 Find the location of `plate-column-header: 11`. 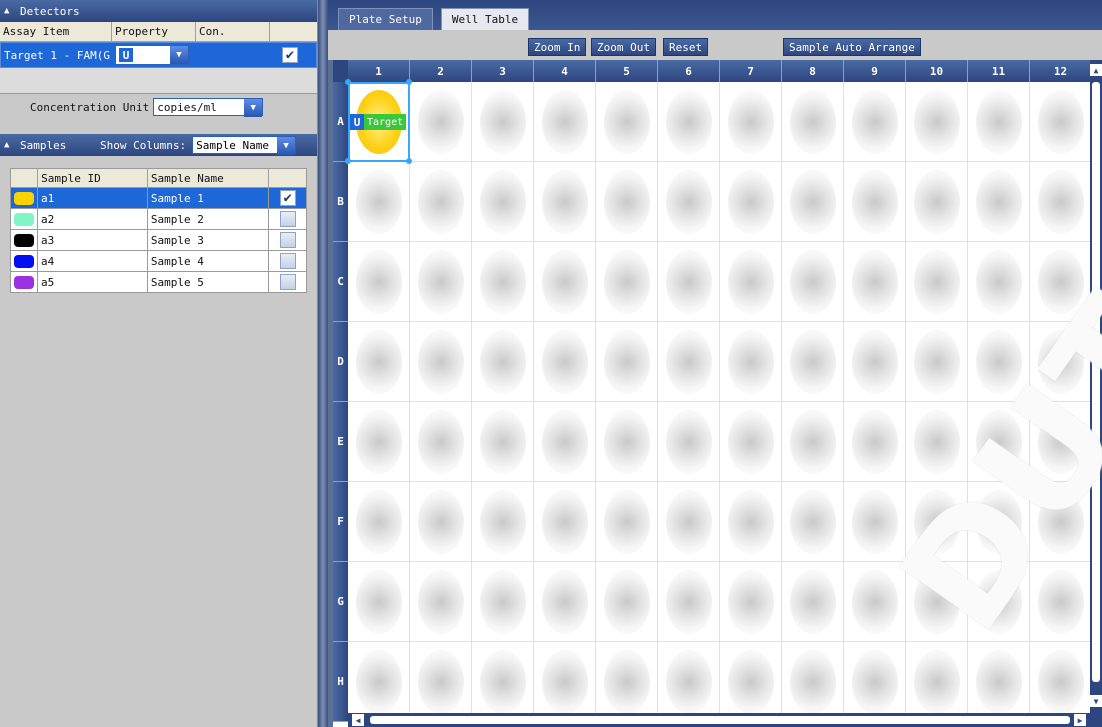

plate-column-header: 11 is located at coordinates (999, 71).